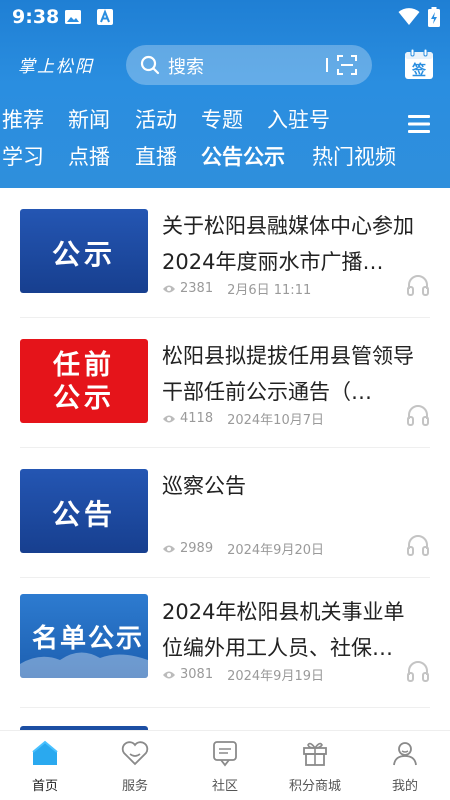 The height and width of the screenshot is (800, 450). I want to click on a-icon, so click(105, 17).